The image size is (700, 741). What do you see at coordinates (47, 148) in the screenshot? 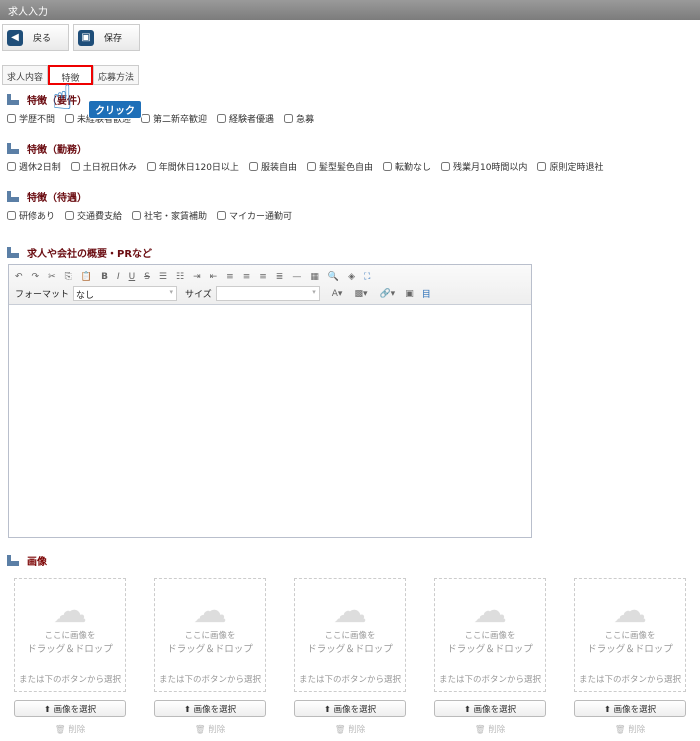
I see `section-work: 特徴（勤務）` at bounding box center [47, 148].